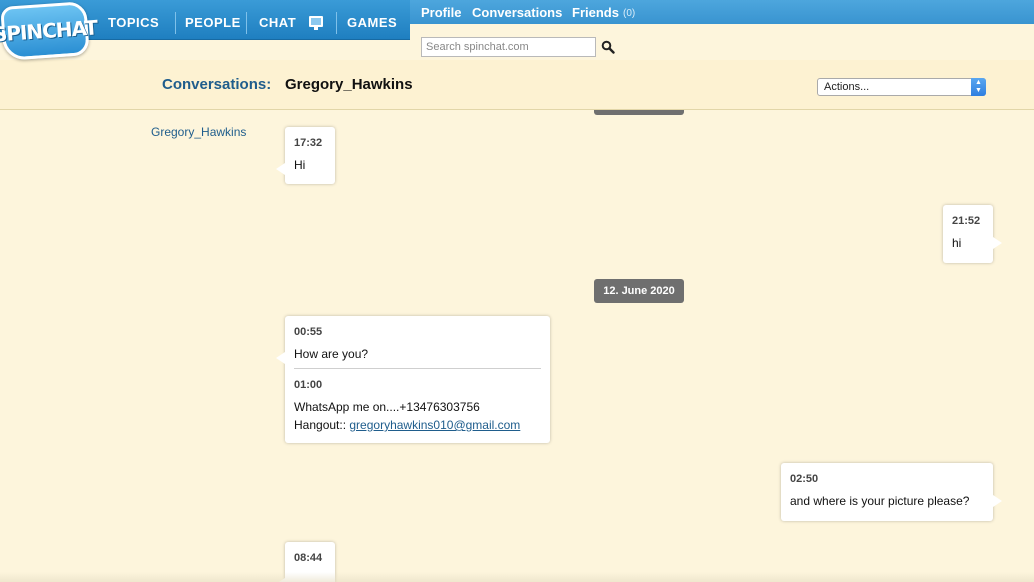  What do you see at coordinates (517, 577) in the screenshot?
I see `bottom-fade` at bounding box center [517, 577].